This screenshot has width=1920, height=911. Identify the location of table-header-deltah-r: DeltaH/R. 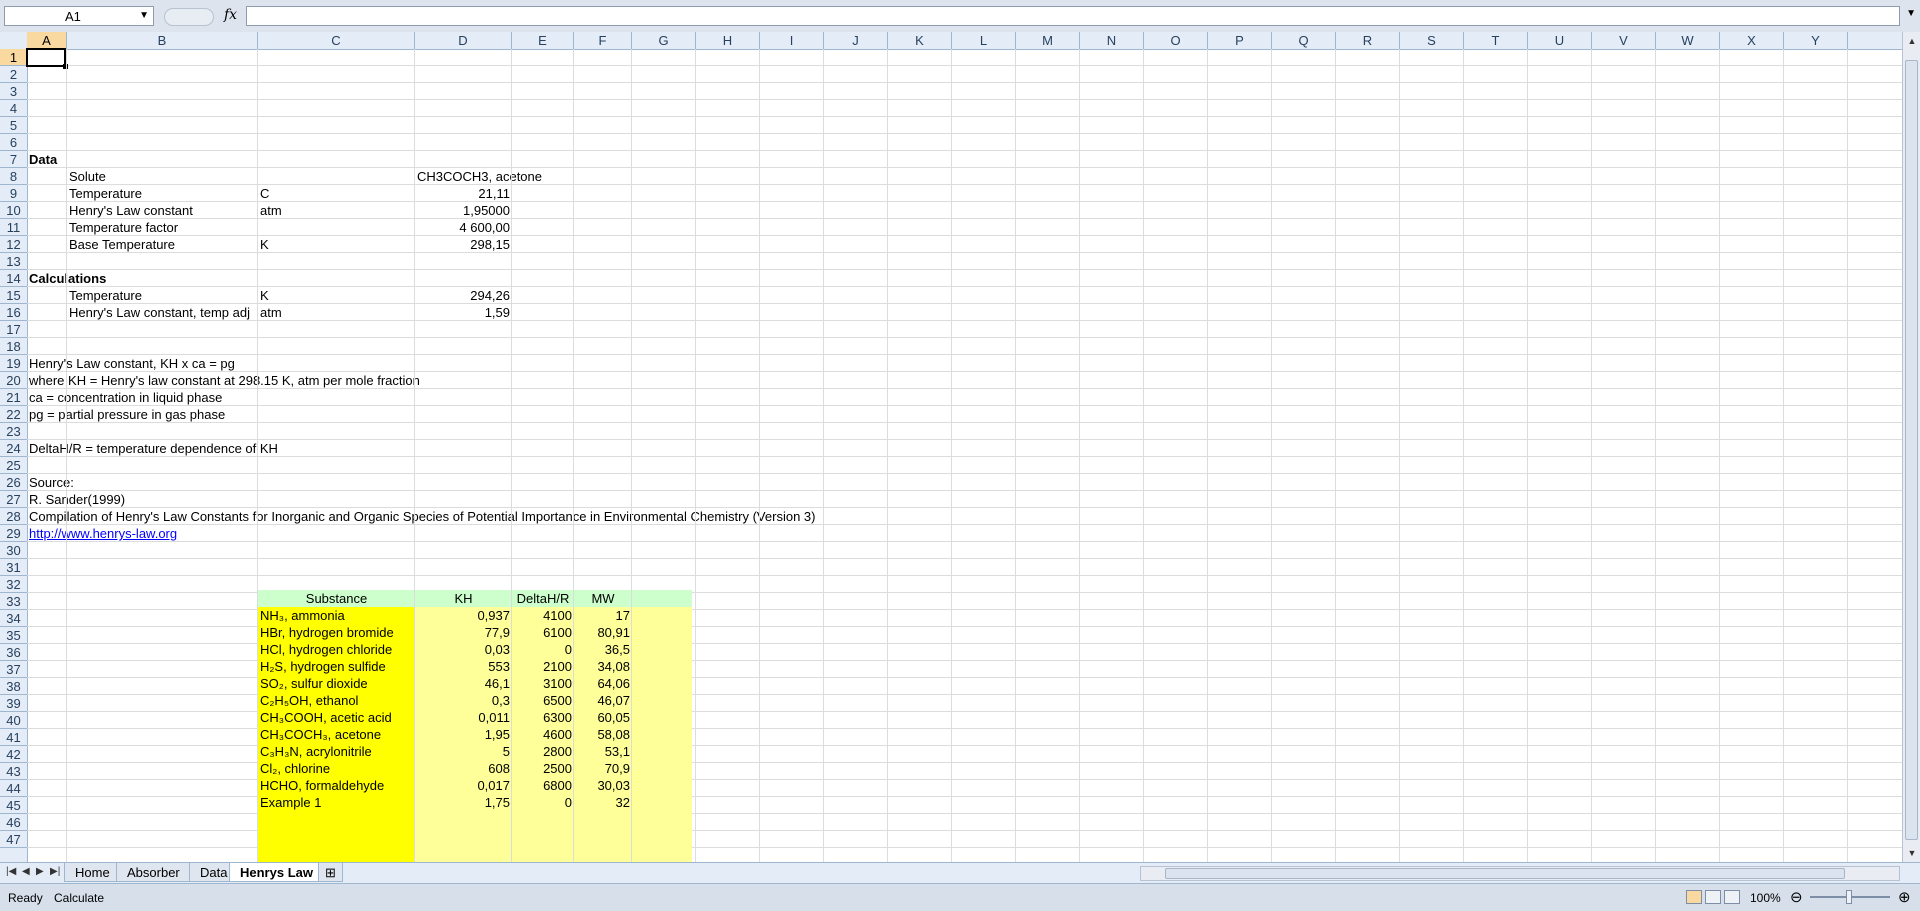
(543, 598).